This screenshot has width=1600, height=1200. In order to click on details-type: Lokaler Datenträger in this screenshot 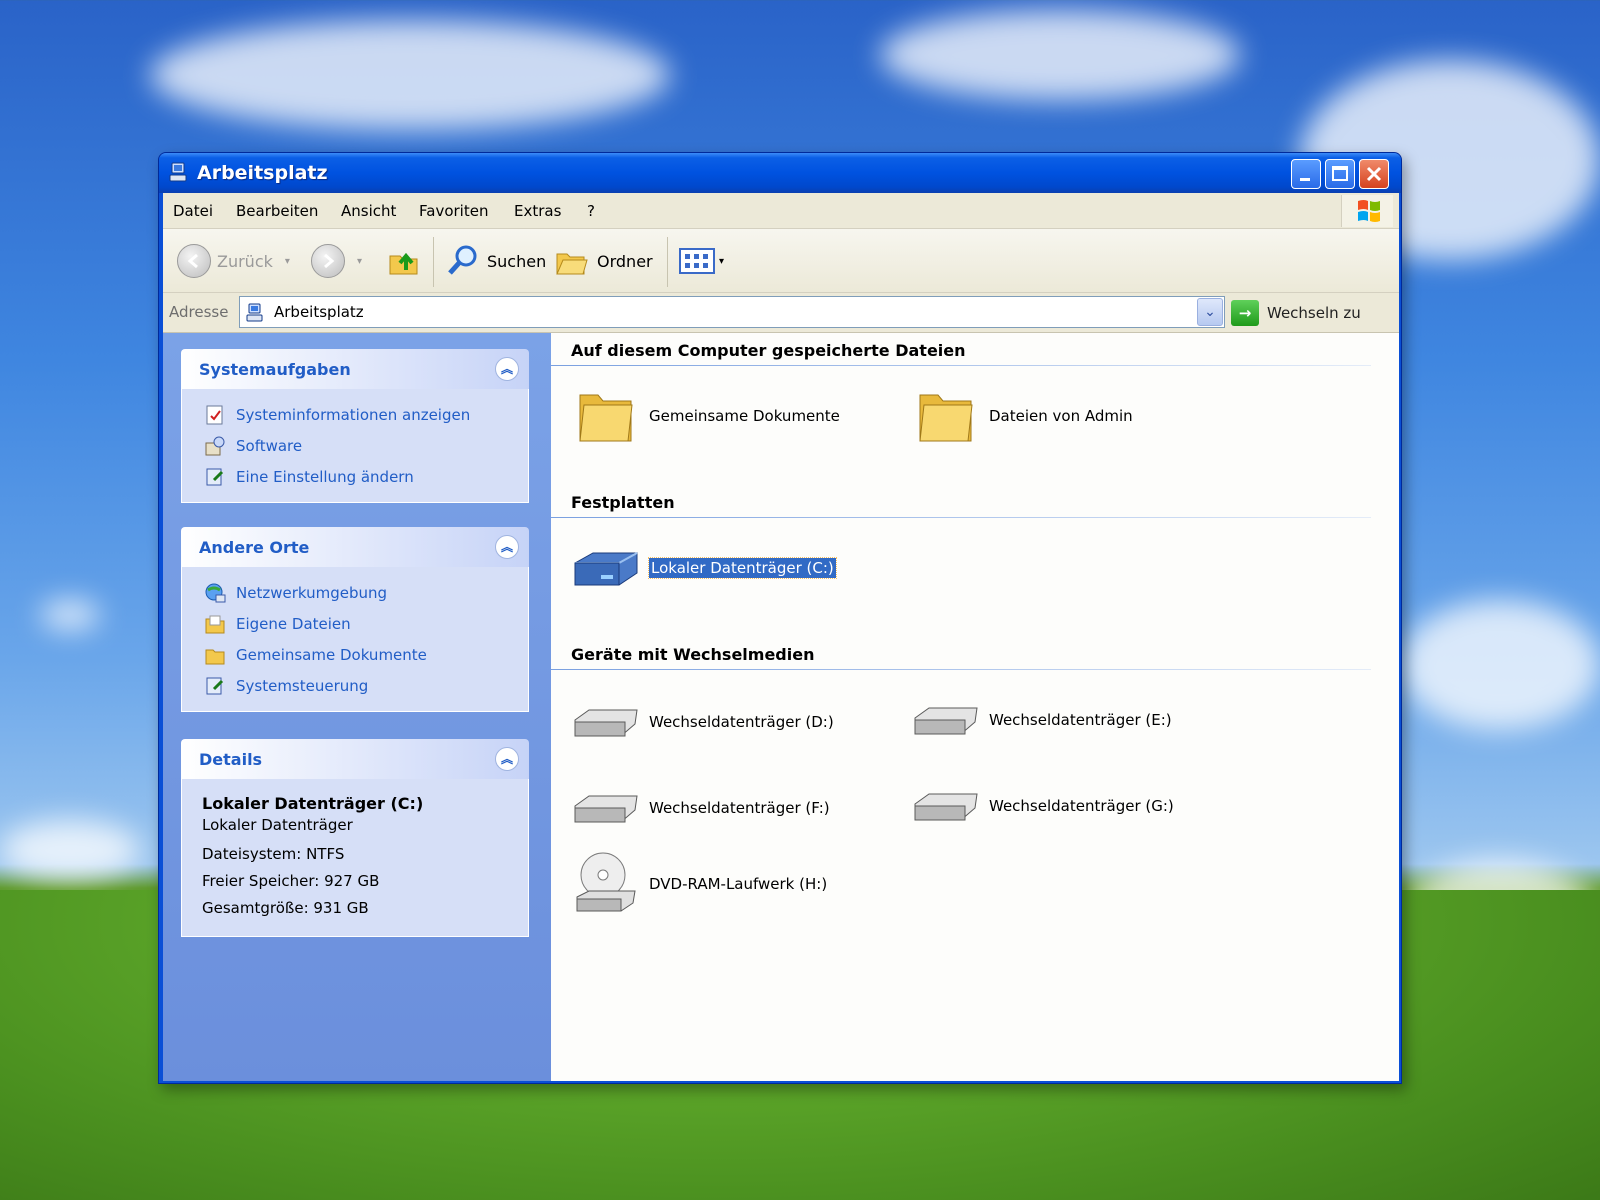, I will do `click(277, 825)`.